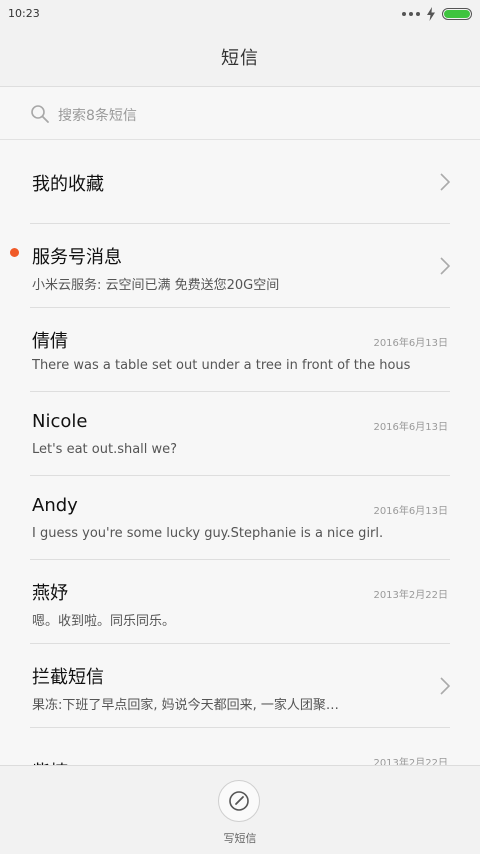 This screenshot has height=854, width=480. I want to click on conversation-title: 燕妤, so click(50, 593).